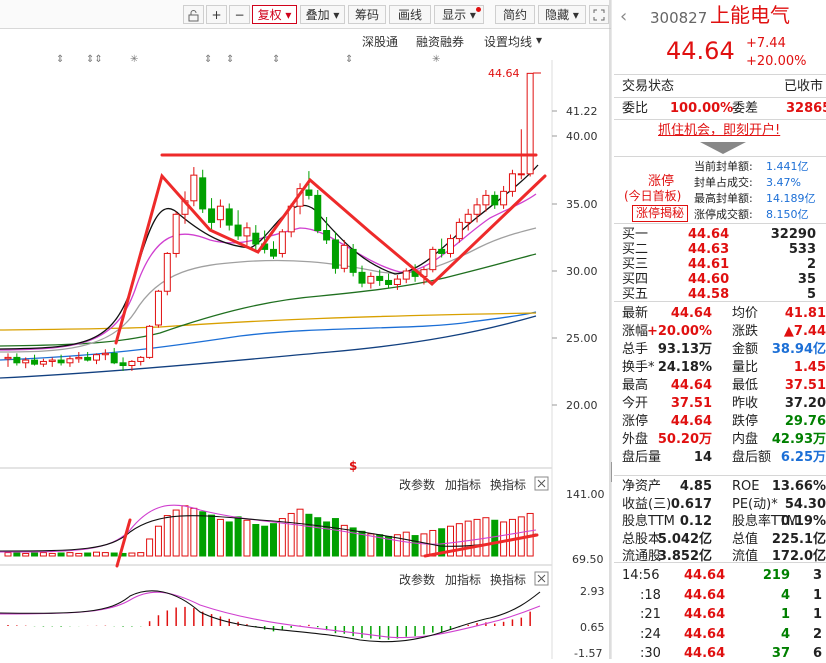 The height and width of the screenshot is (663, 826). What do you see at coordinates (611, 472) in the screenshot?
I see `splitter-handle` at bounding box center [611, 472].